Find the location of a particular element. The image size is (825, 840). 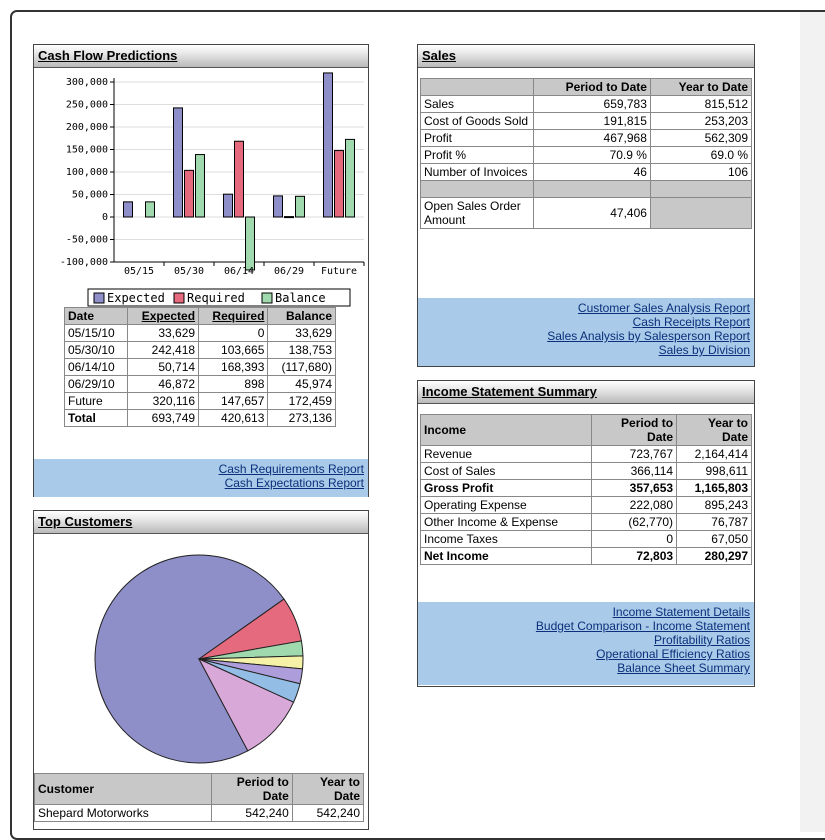

legend-label-expected: Expected is located at coordinates (136, 298).